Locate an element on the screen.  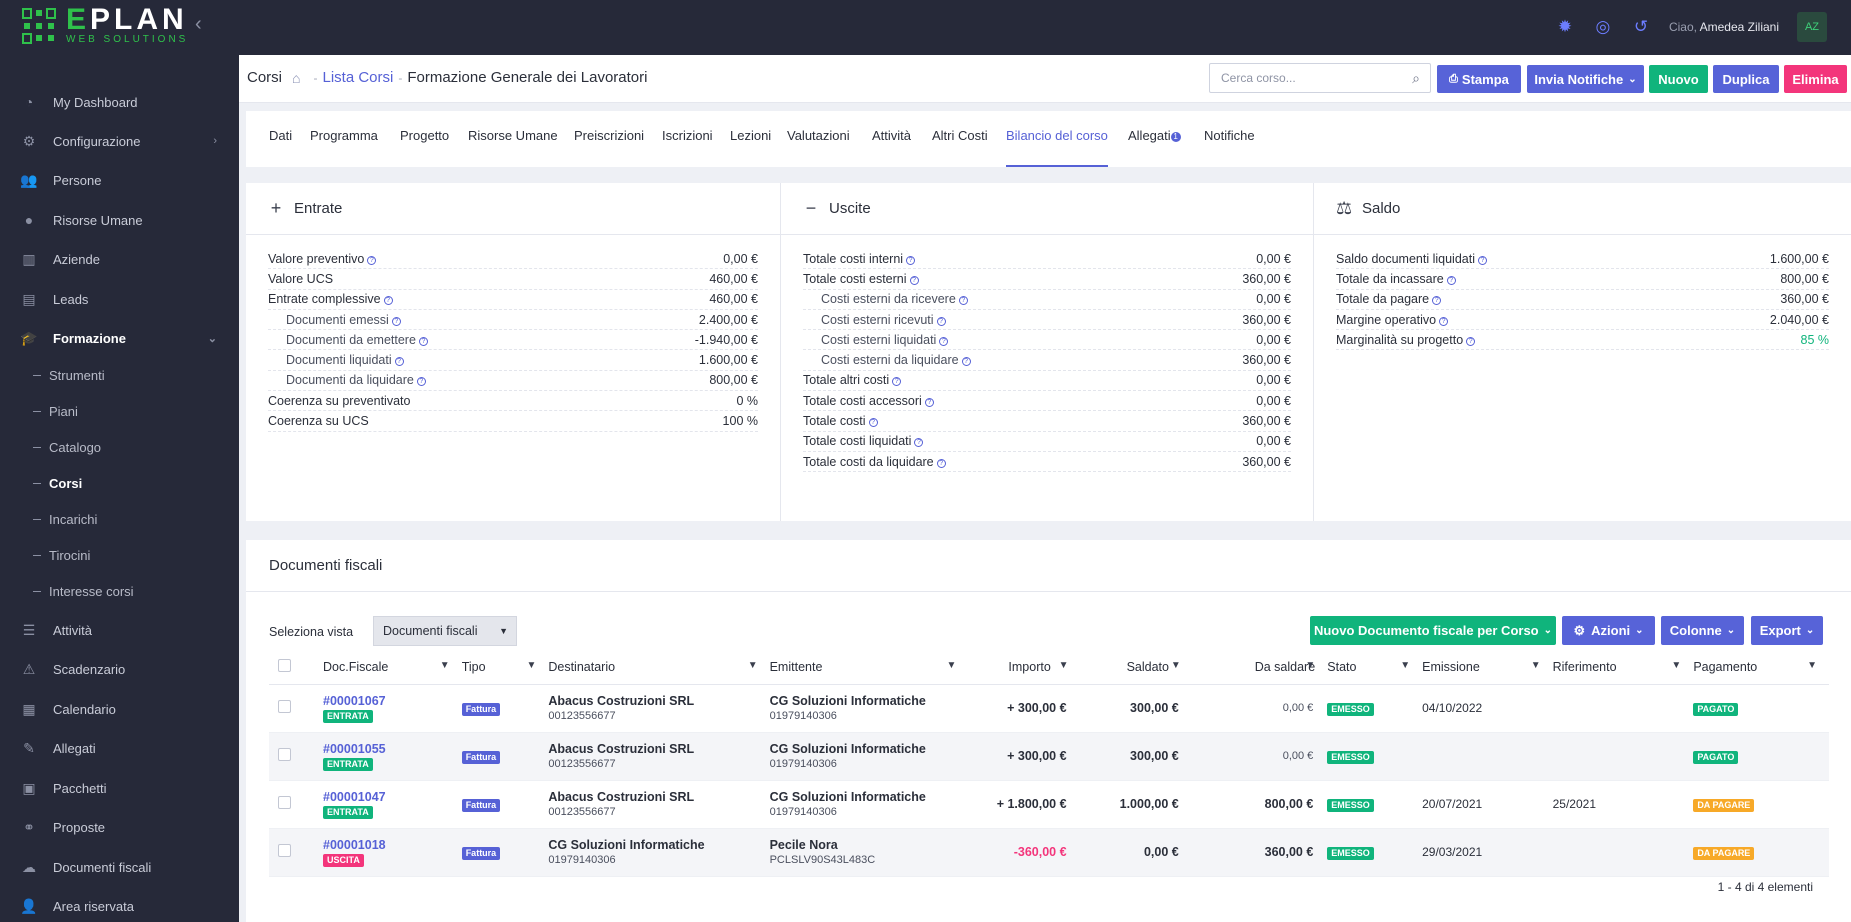
tab-lezioni: Lezioni is located at coordinates (750, 147).